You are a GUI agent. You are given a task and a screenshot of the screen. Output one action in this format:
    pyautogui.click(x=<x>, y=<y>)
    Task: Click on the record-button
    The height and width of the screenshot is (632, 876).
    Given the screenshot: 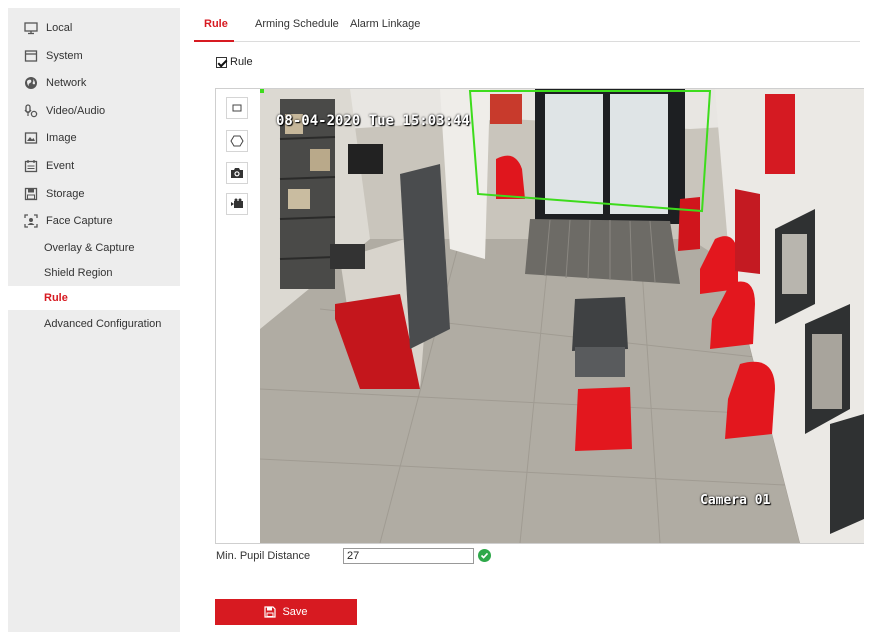 What is the action you would take?
    pyautogui.click(x=237, y=204)
    